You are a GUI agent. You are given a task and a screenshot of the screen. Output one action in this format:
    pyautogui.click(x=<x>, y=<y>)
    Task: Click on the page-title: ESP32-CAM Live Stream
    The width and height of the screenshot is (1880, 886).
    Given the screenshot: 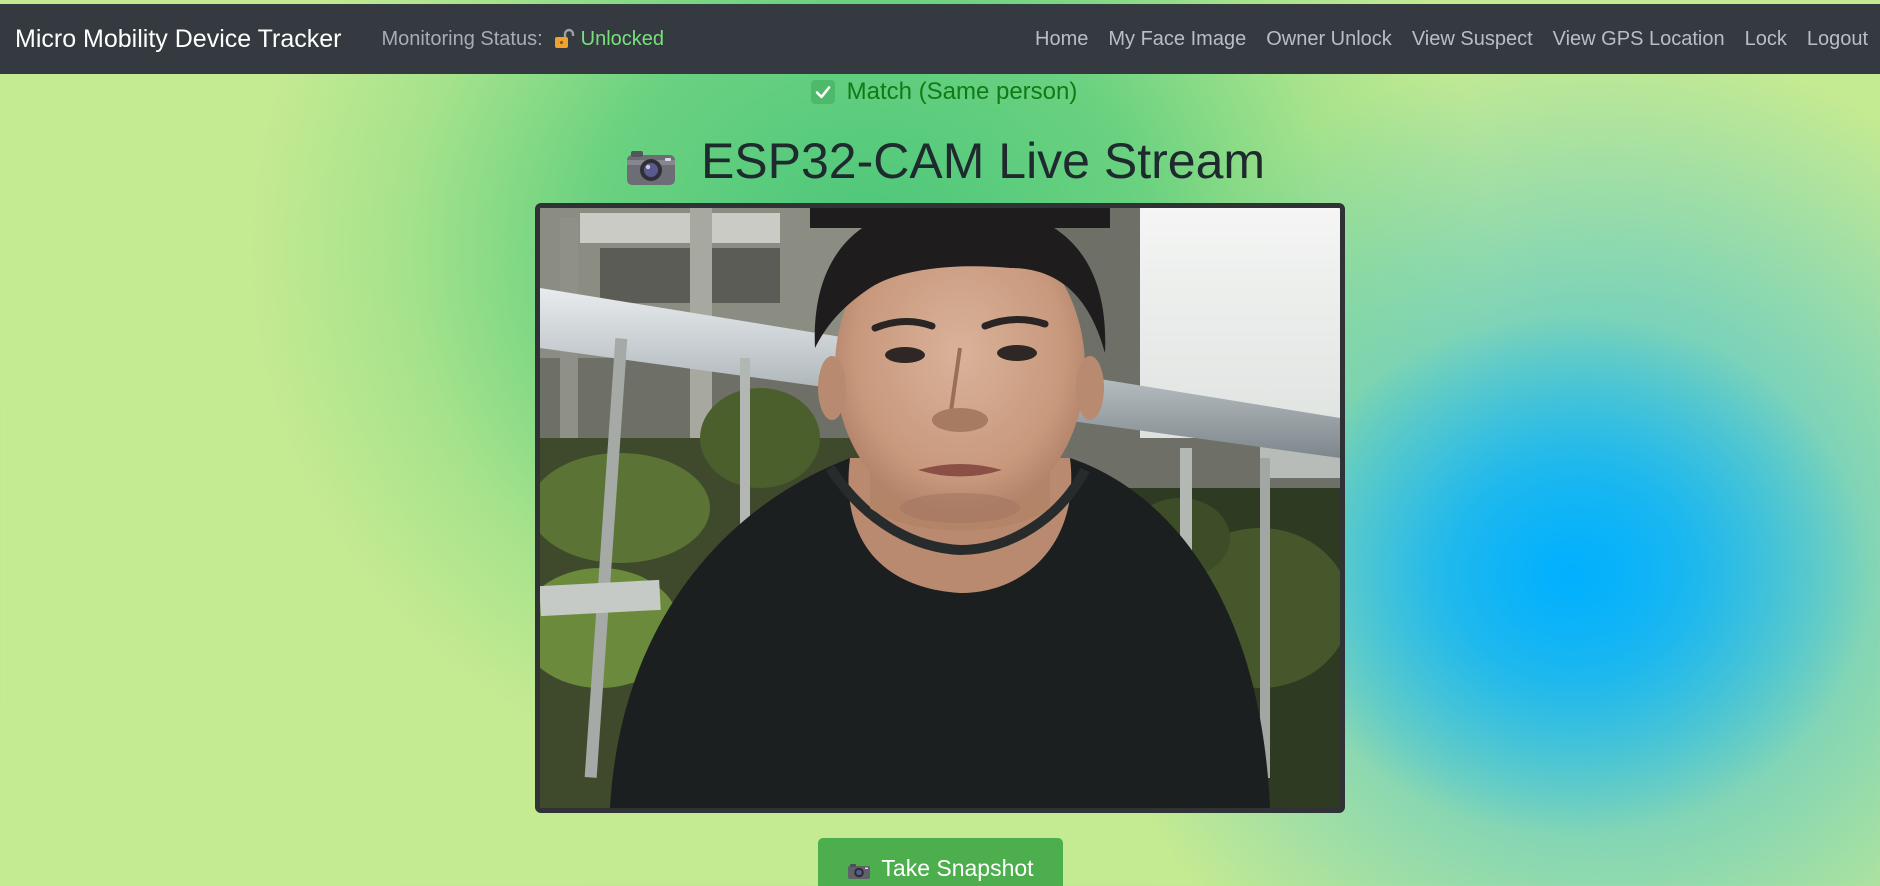 What is the action you would take?
    pyautogui.click(x=940, y=161)
    